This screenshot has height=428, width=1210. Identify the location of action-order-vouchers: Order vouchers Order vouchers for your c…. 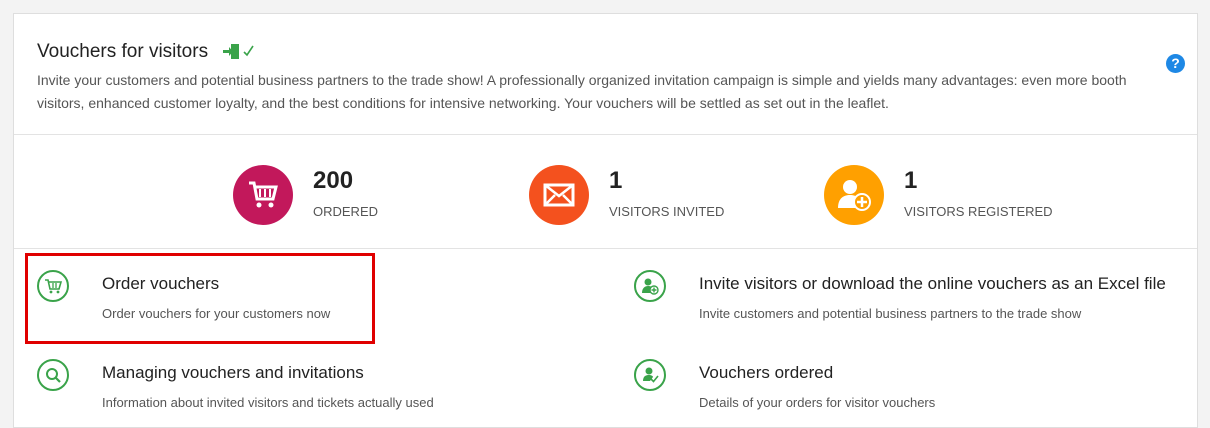
(317, 300).